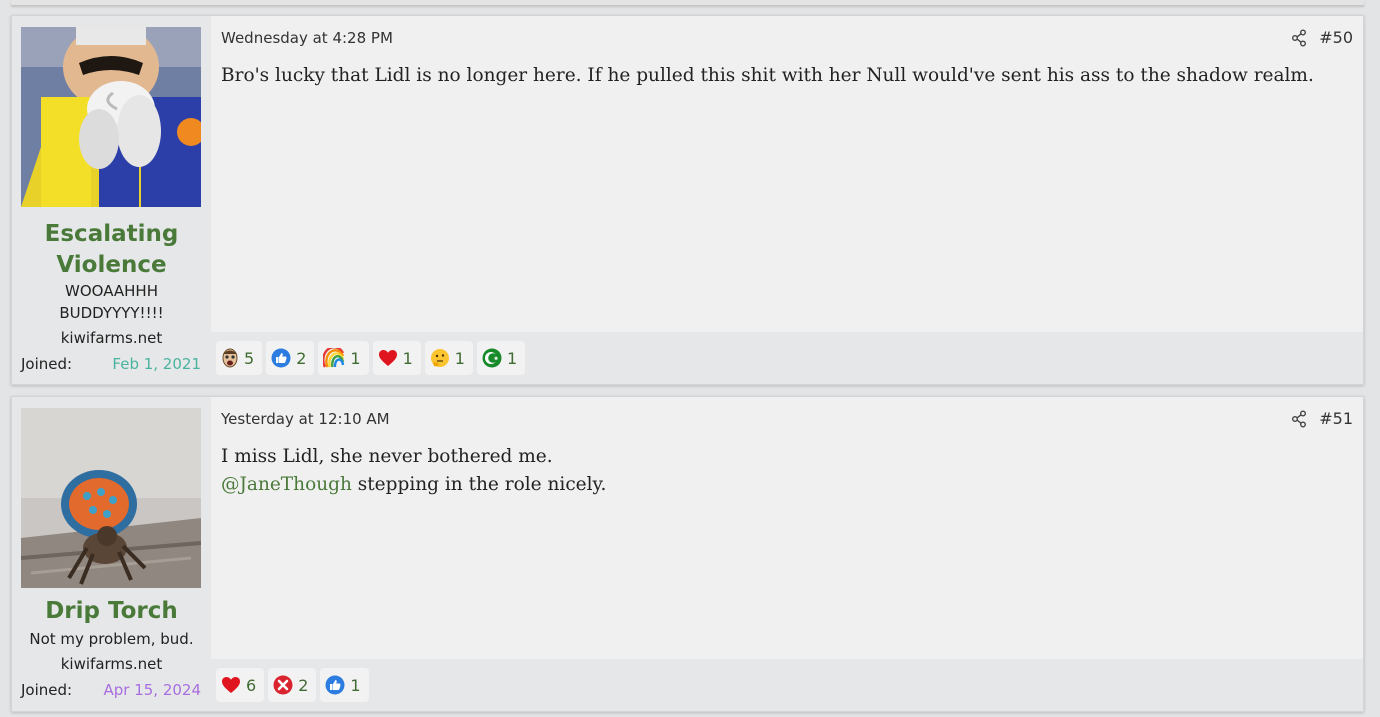 This screenshot has width=1380, height=717. What do you see at coordinates (687, 3) in the screenshot?
I see `previous-post-edge` at bounding box center [687, 3].